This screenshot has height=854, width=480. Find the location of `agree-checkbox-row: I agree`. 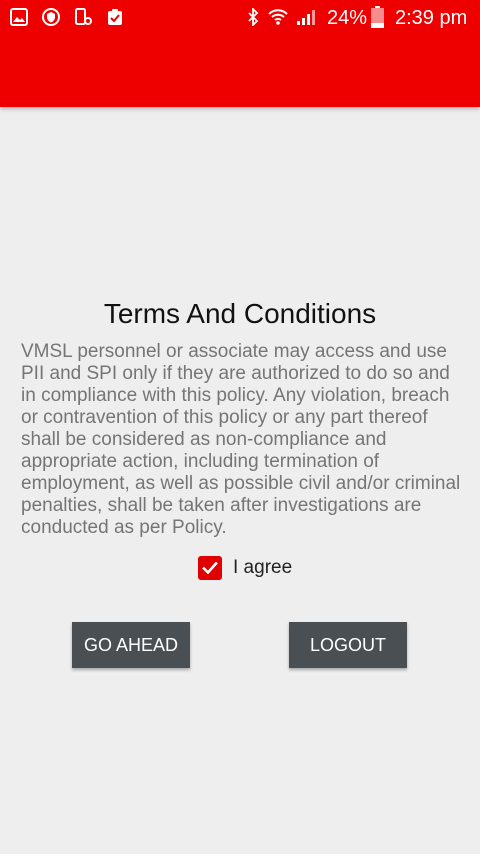

agree-checkbox-row: I agree is located at coordinates (245, 568).